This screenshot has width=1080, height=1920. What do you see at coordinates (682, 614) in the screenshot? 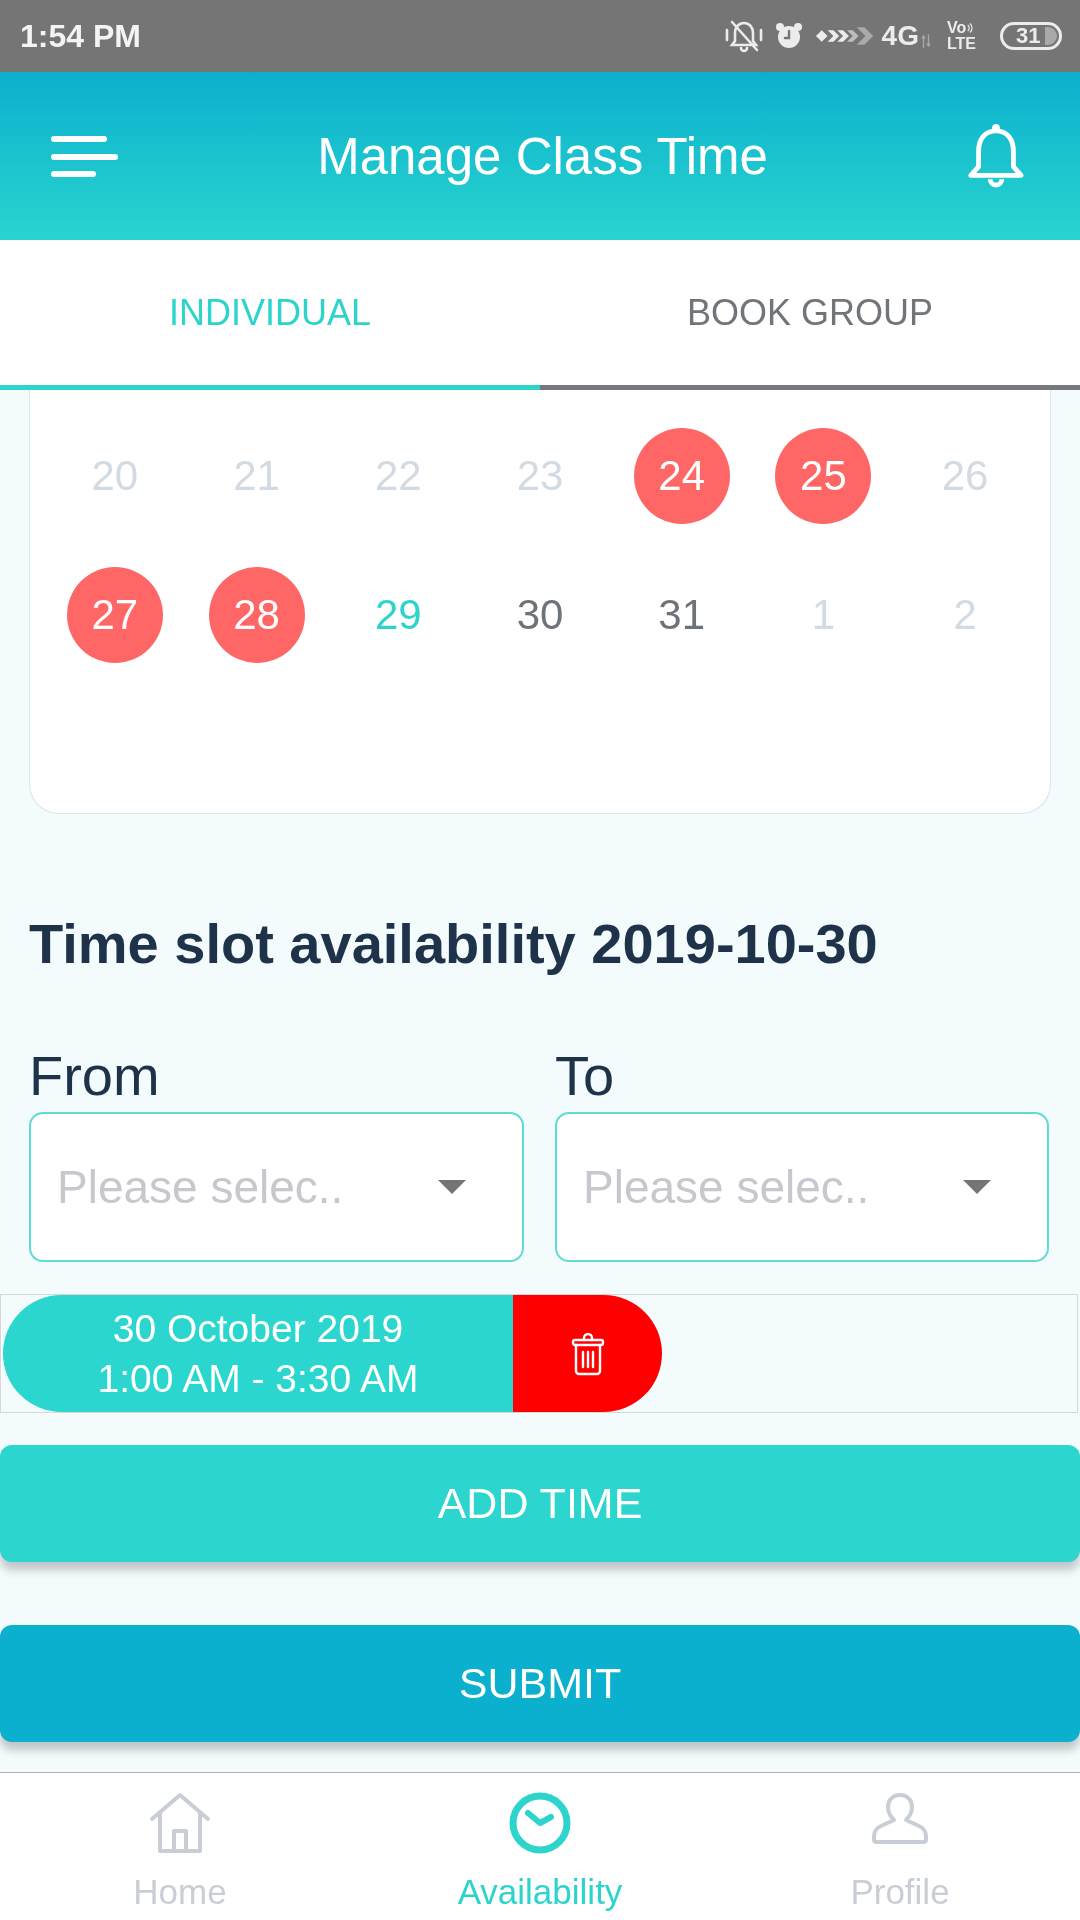
I see `calendar-day: 31` at bounding box center [682, 614].